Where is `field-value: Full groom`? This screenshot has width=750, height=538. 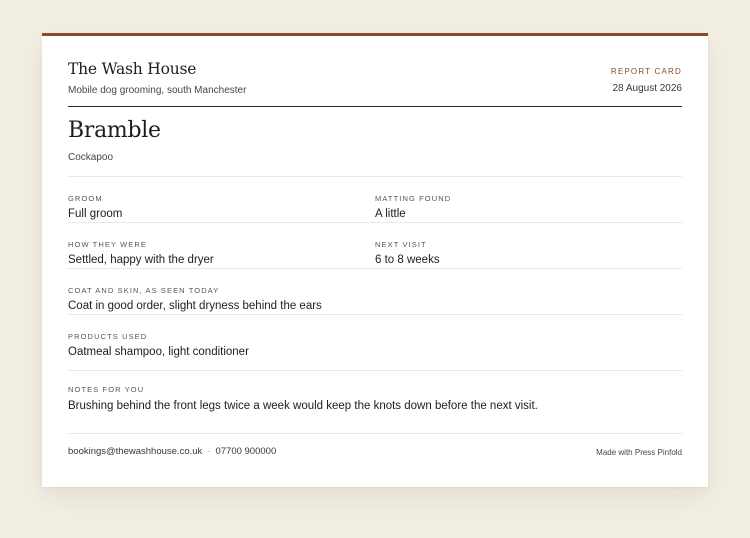 field-value: Full groom is located at coordinates (95, 214).